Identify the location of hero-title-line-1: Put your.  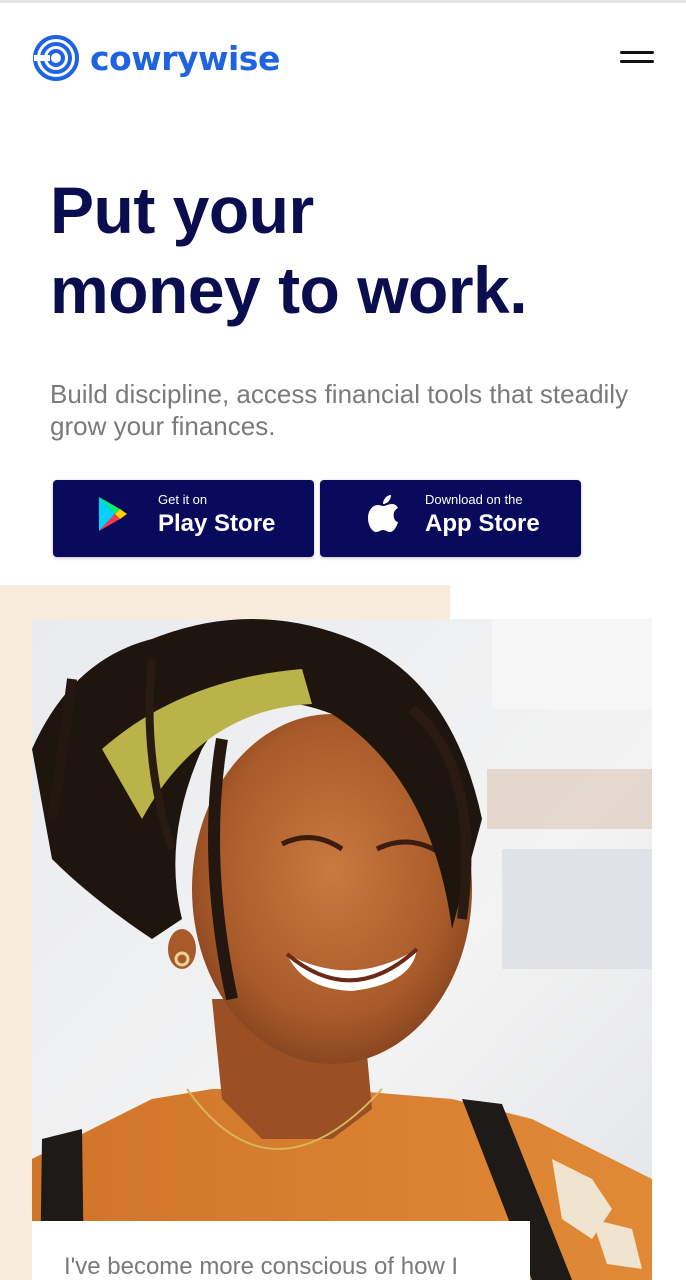
(182, 210).